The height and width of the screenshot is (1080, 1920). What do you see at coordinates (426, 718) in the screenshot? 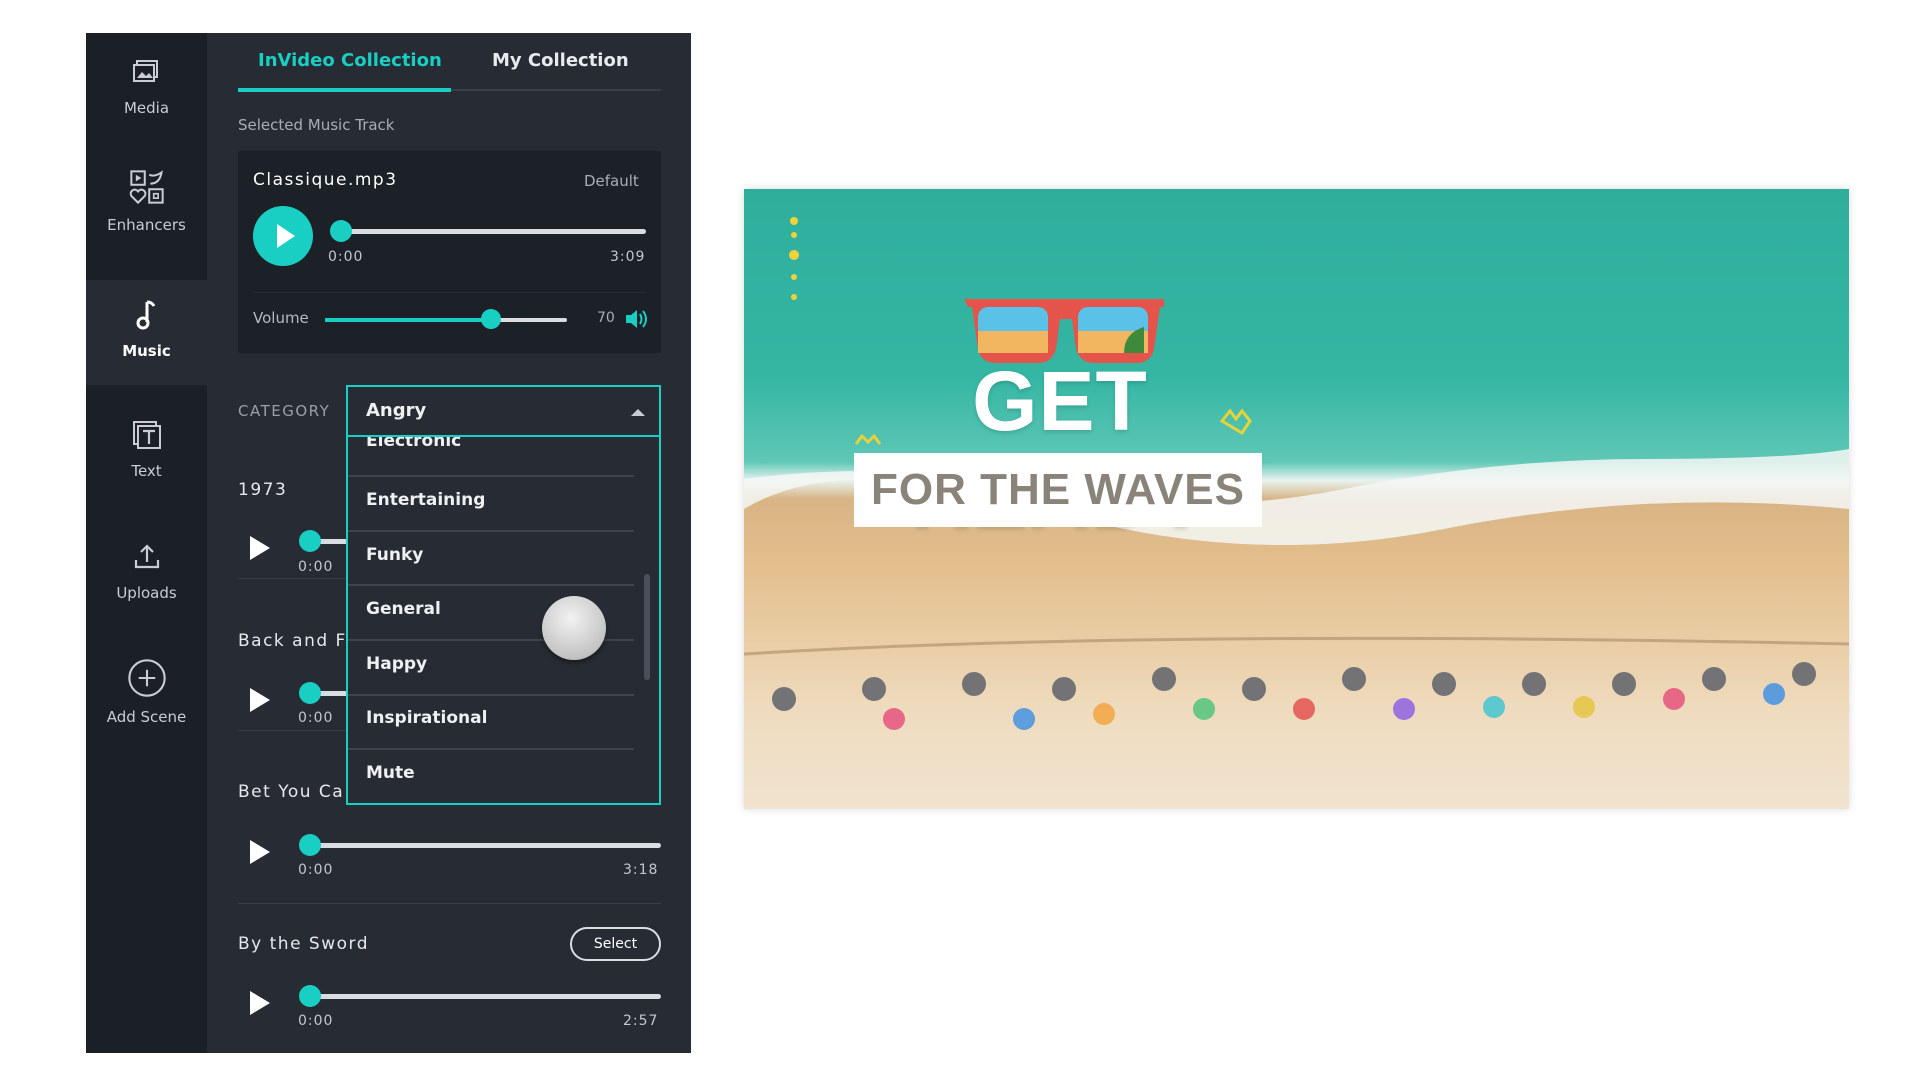
I see `dropdown-option: Inspirational` at bounding box center [426, 718].